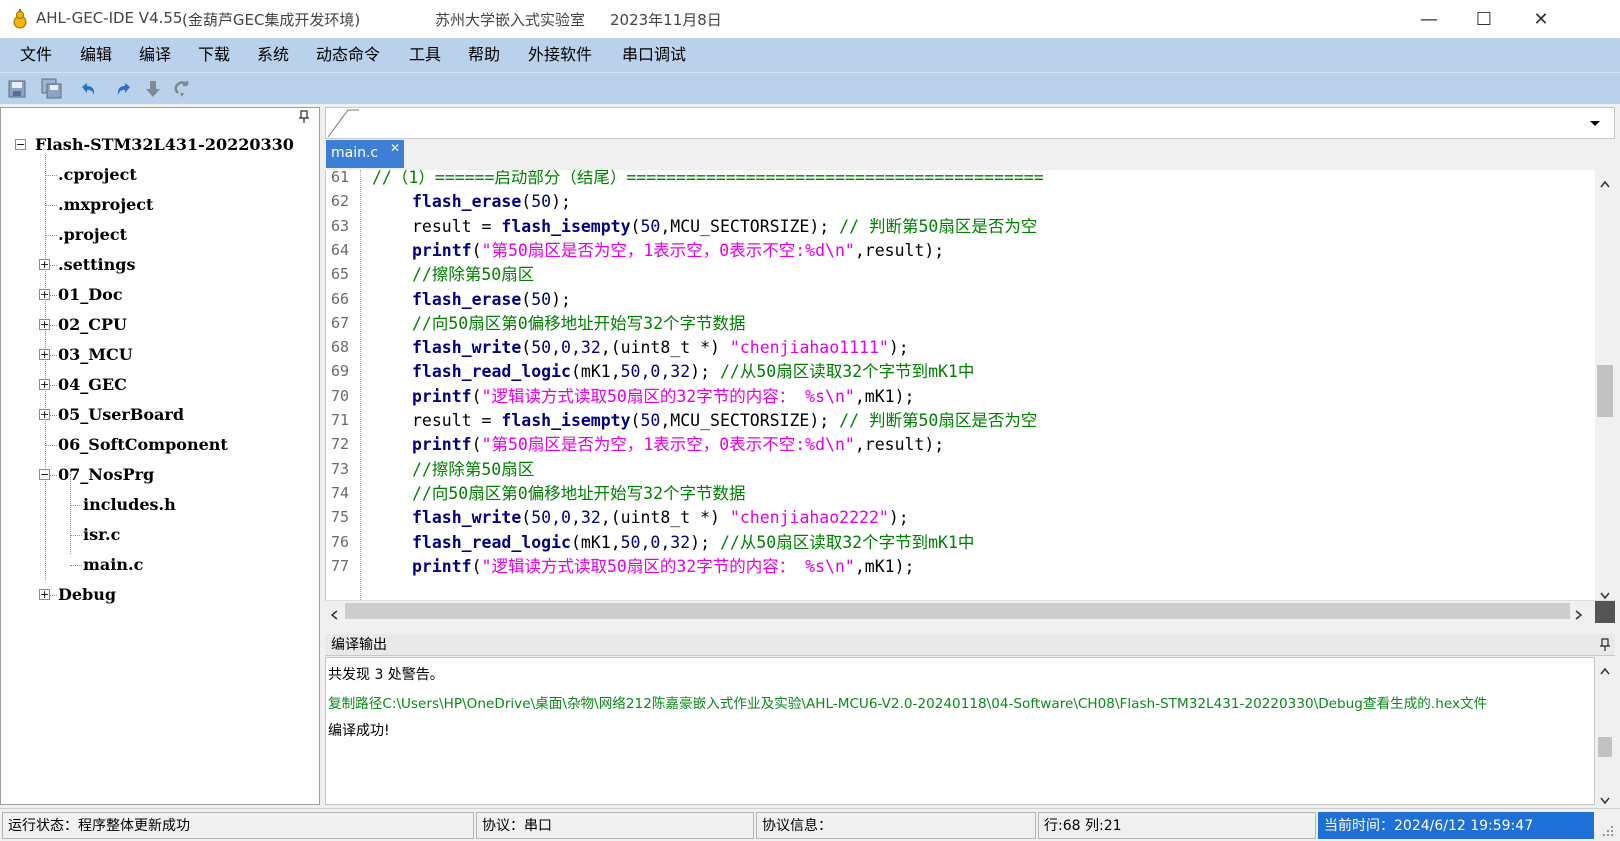 Image resolution: width=1620 pixels, height=841 pixels. Describe the element at coordinates (214, 55) in the screenshot. I see `menu-download: 下载` at that location.